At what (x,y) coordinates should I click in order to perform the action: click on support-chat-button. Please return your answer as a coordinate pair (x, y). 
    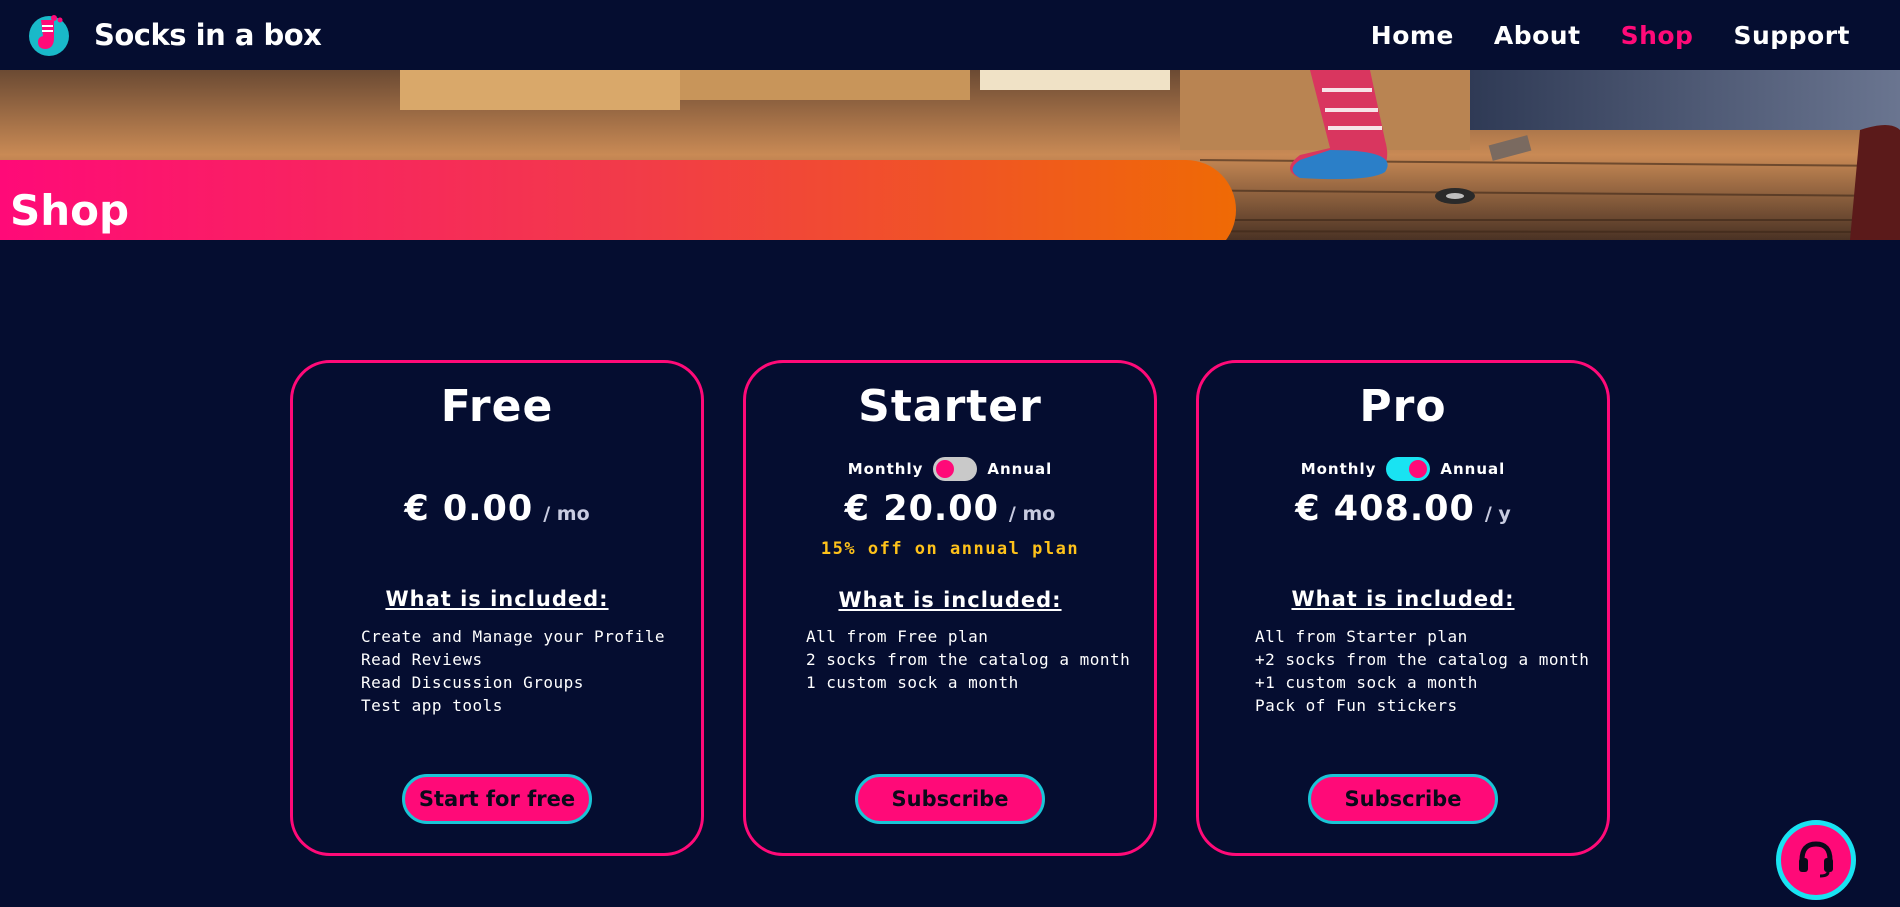
    Looking at the image, I should click on (1816, 860).